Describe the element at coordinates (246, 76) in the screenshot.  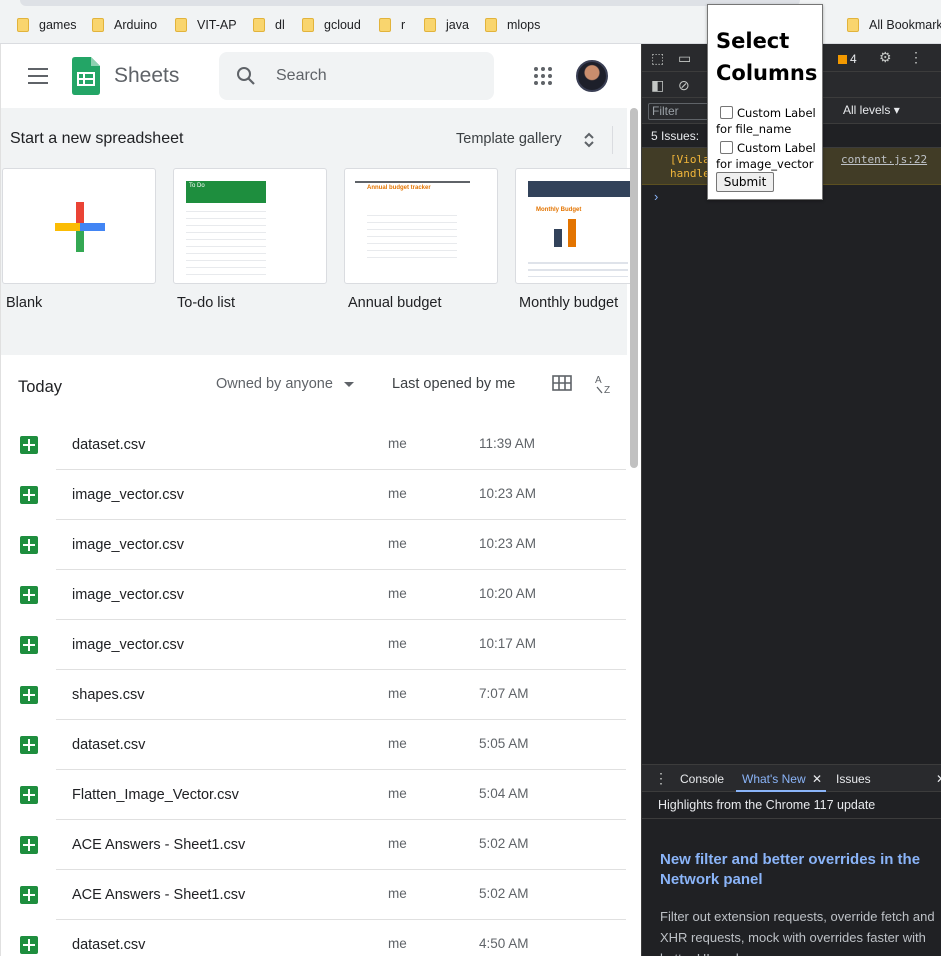
I see `search-icon` at that location.